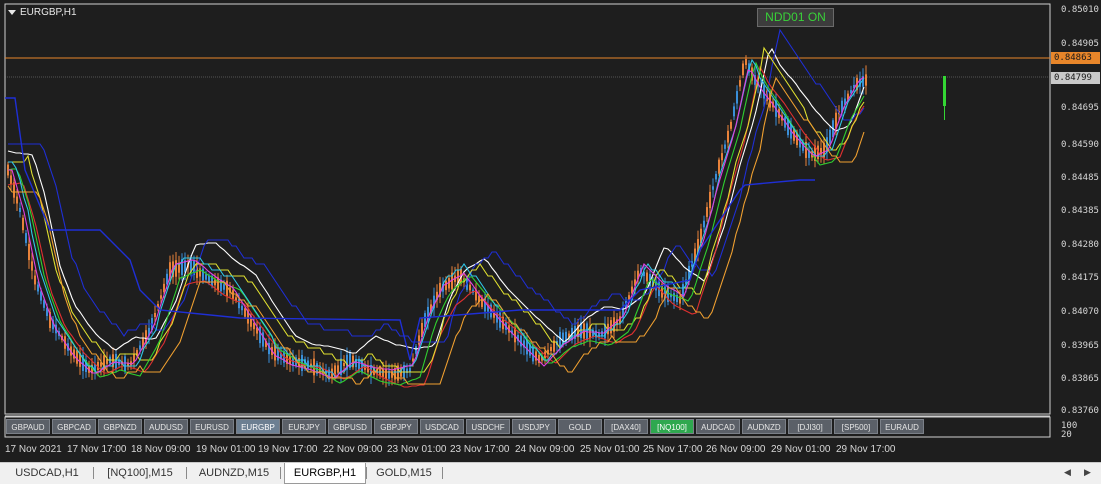  I want to click on symbol-button-nq100: [NQ100], so click(672, 426).